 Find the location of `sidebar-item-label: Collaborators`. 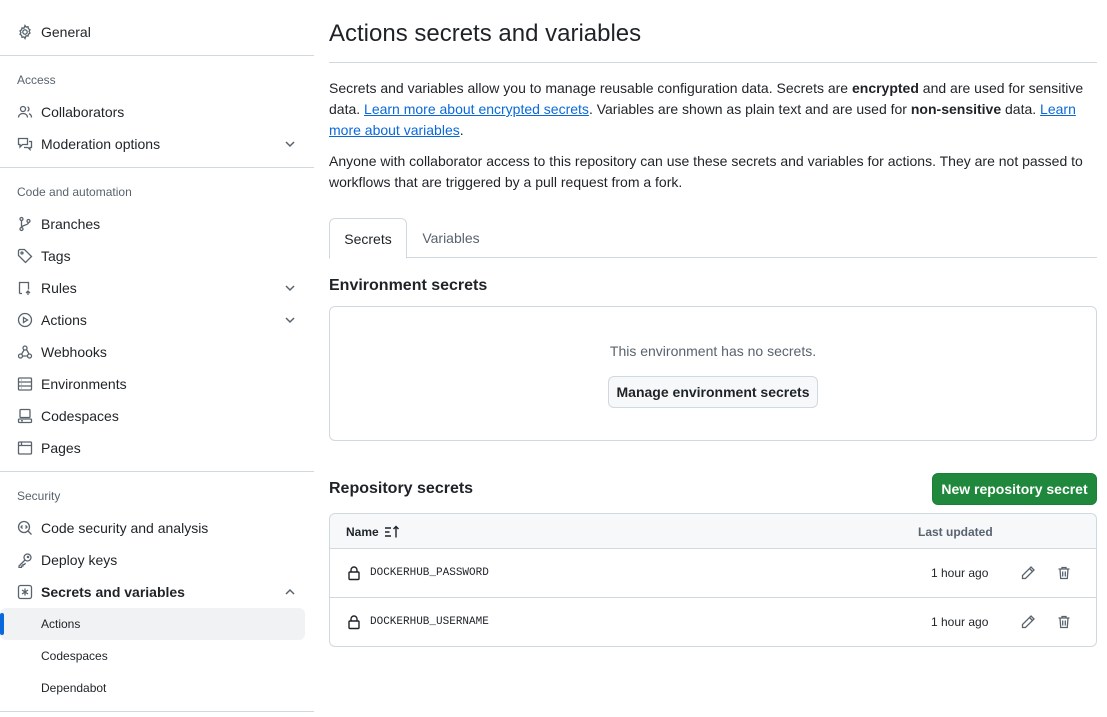

sidebar-item-label: Collaborators is located at coordinates (83, 112).